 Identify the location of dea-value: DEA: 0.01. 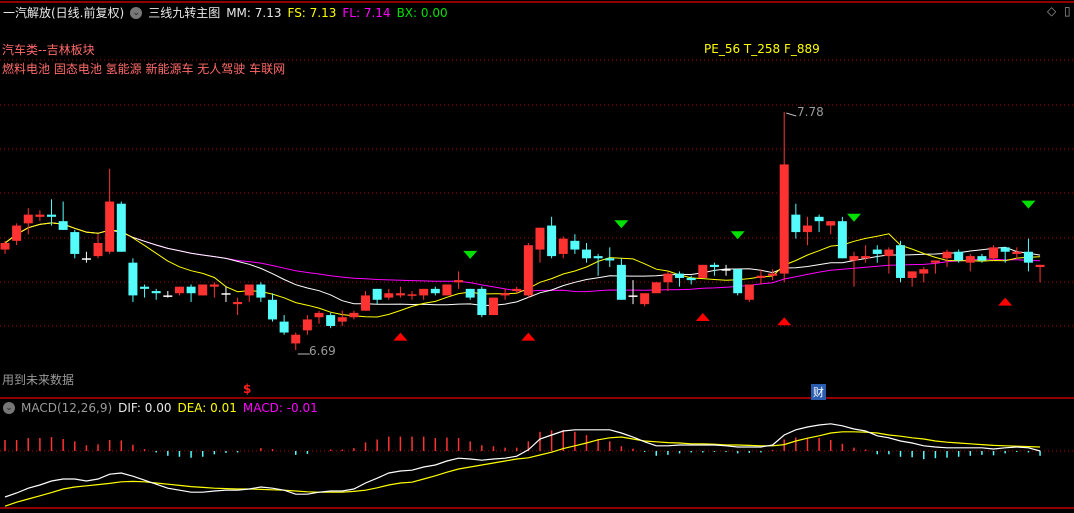
(207, 408).